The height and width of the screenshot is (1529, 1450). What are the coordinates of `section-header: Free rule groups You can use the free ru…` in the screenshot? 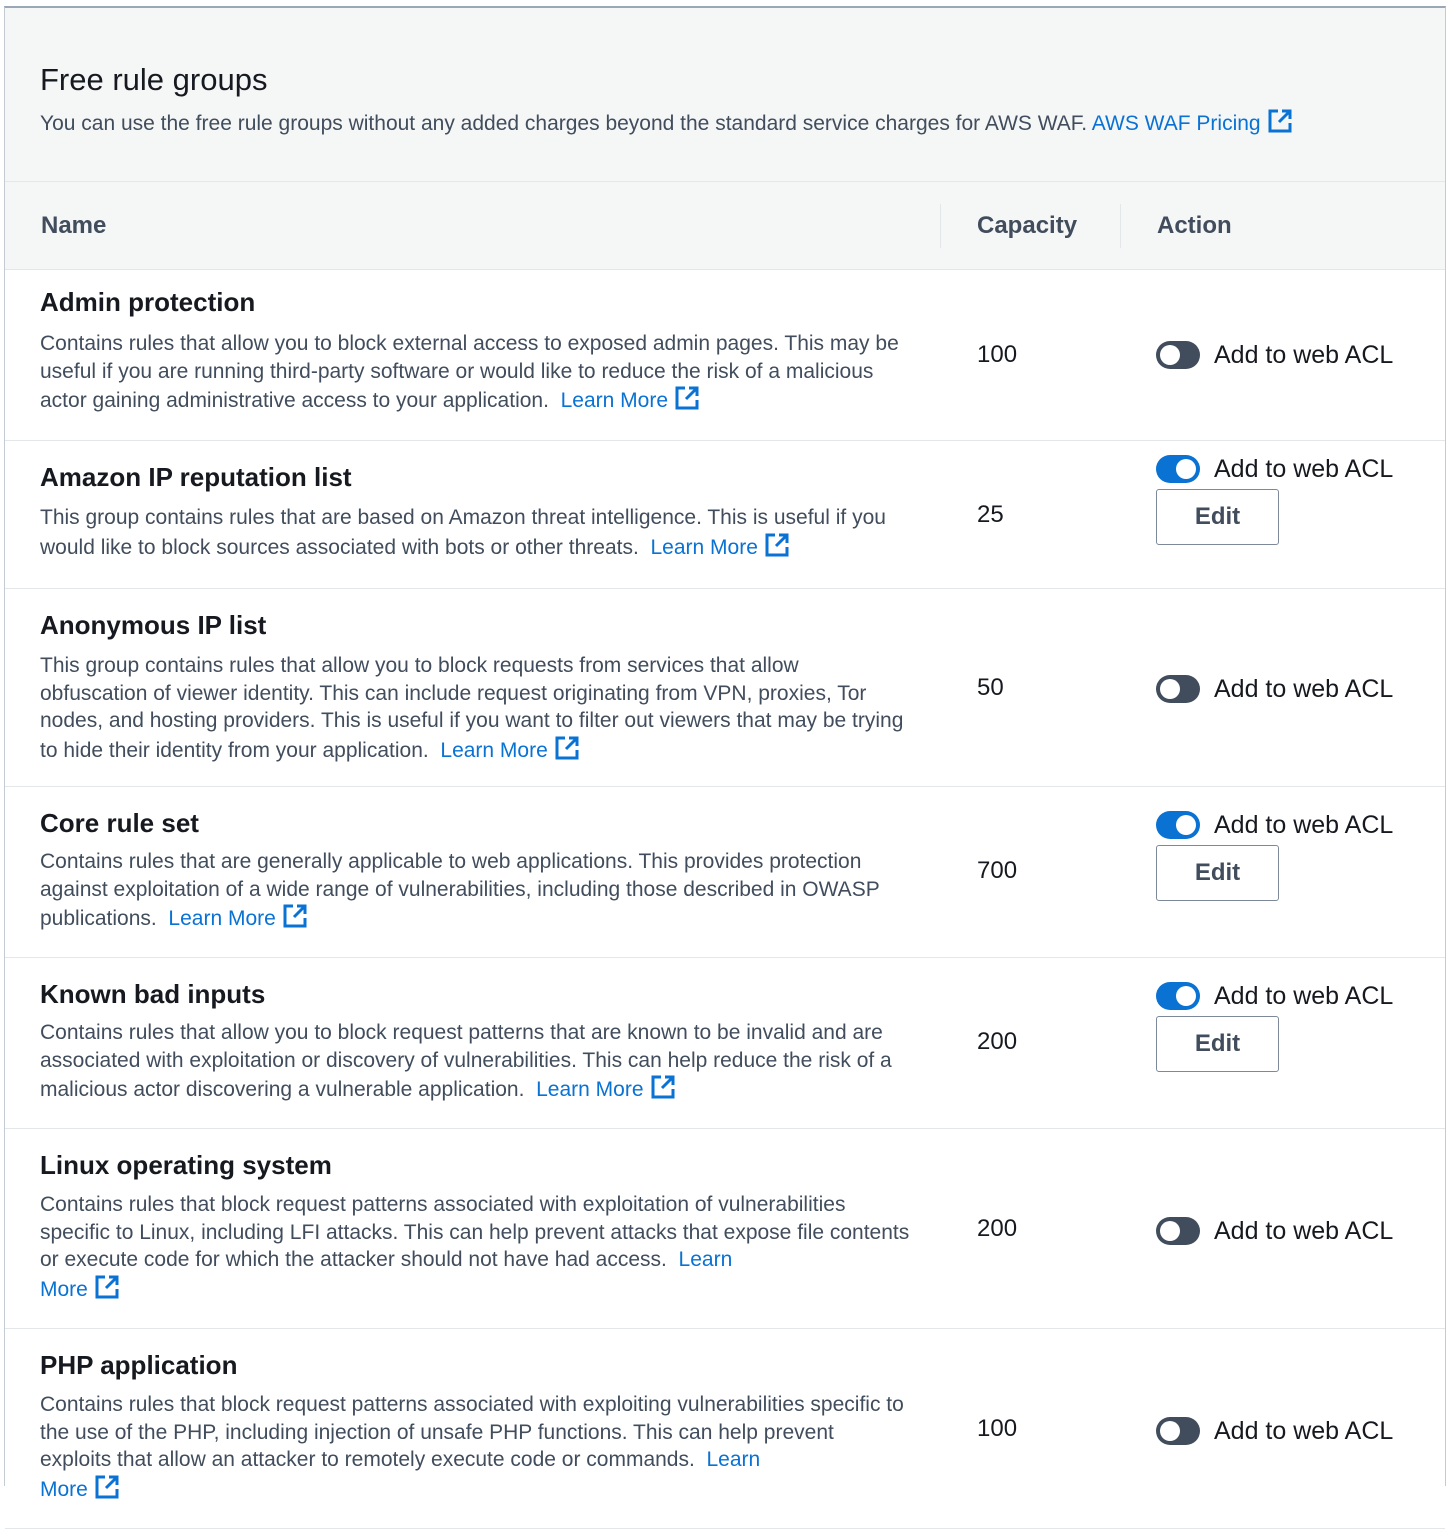 It's located at (725, 95).